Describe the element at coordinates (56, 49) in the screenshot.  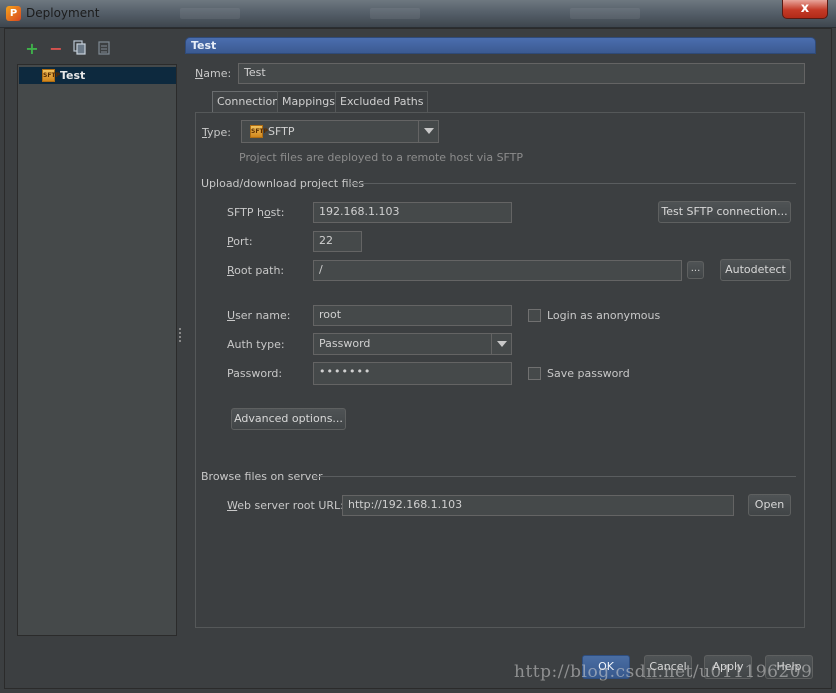
I see `minus-icon: −` at that location.